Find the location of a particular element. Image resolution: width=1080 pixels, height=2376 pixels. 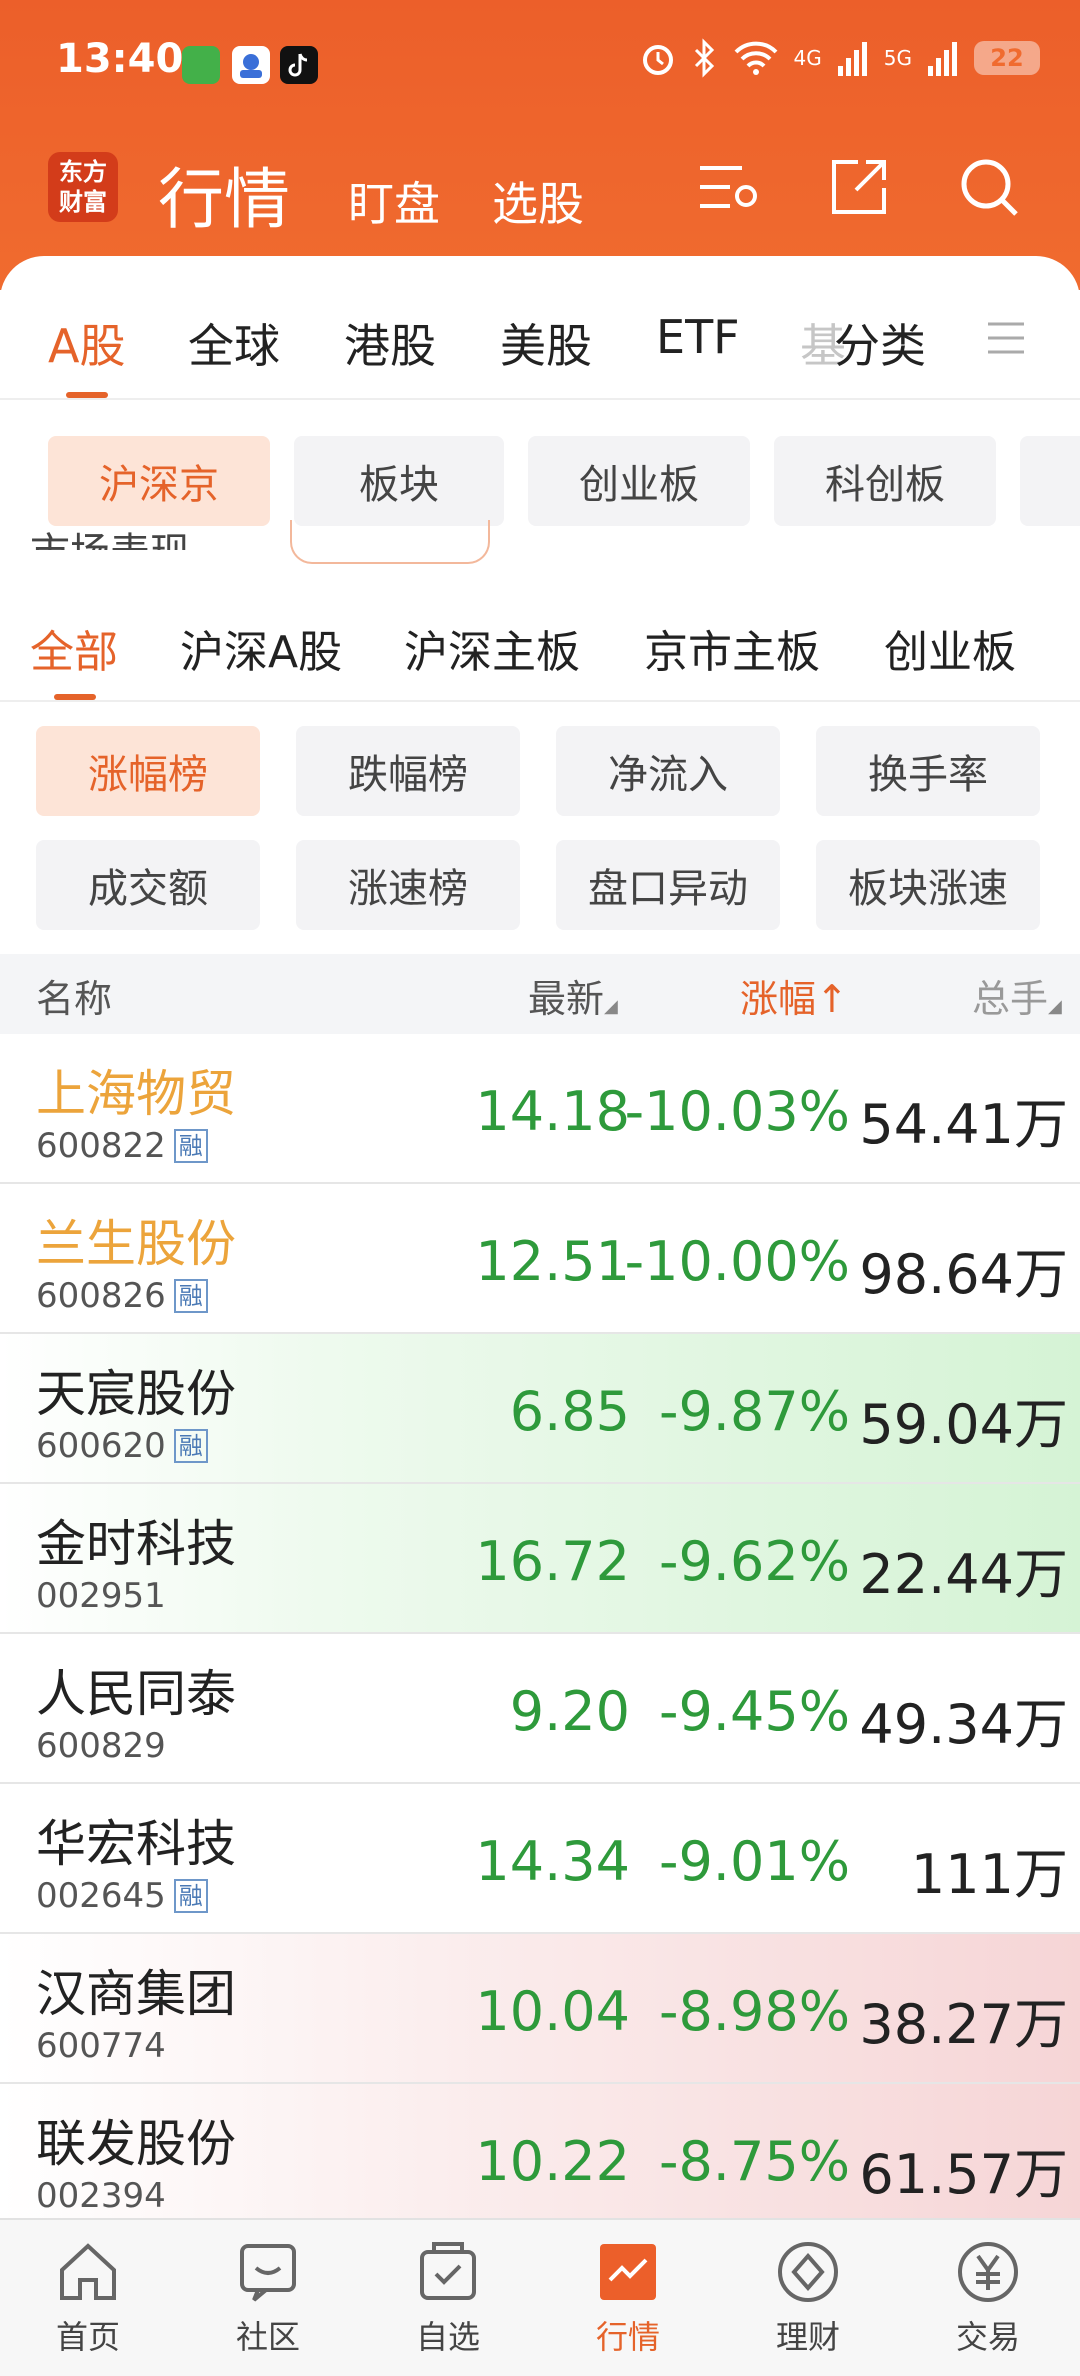

share-icon is located at coordinates (859, 187).